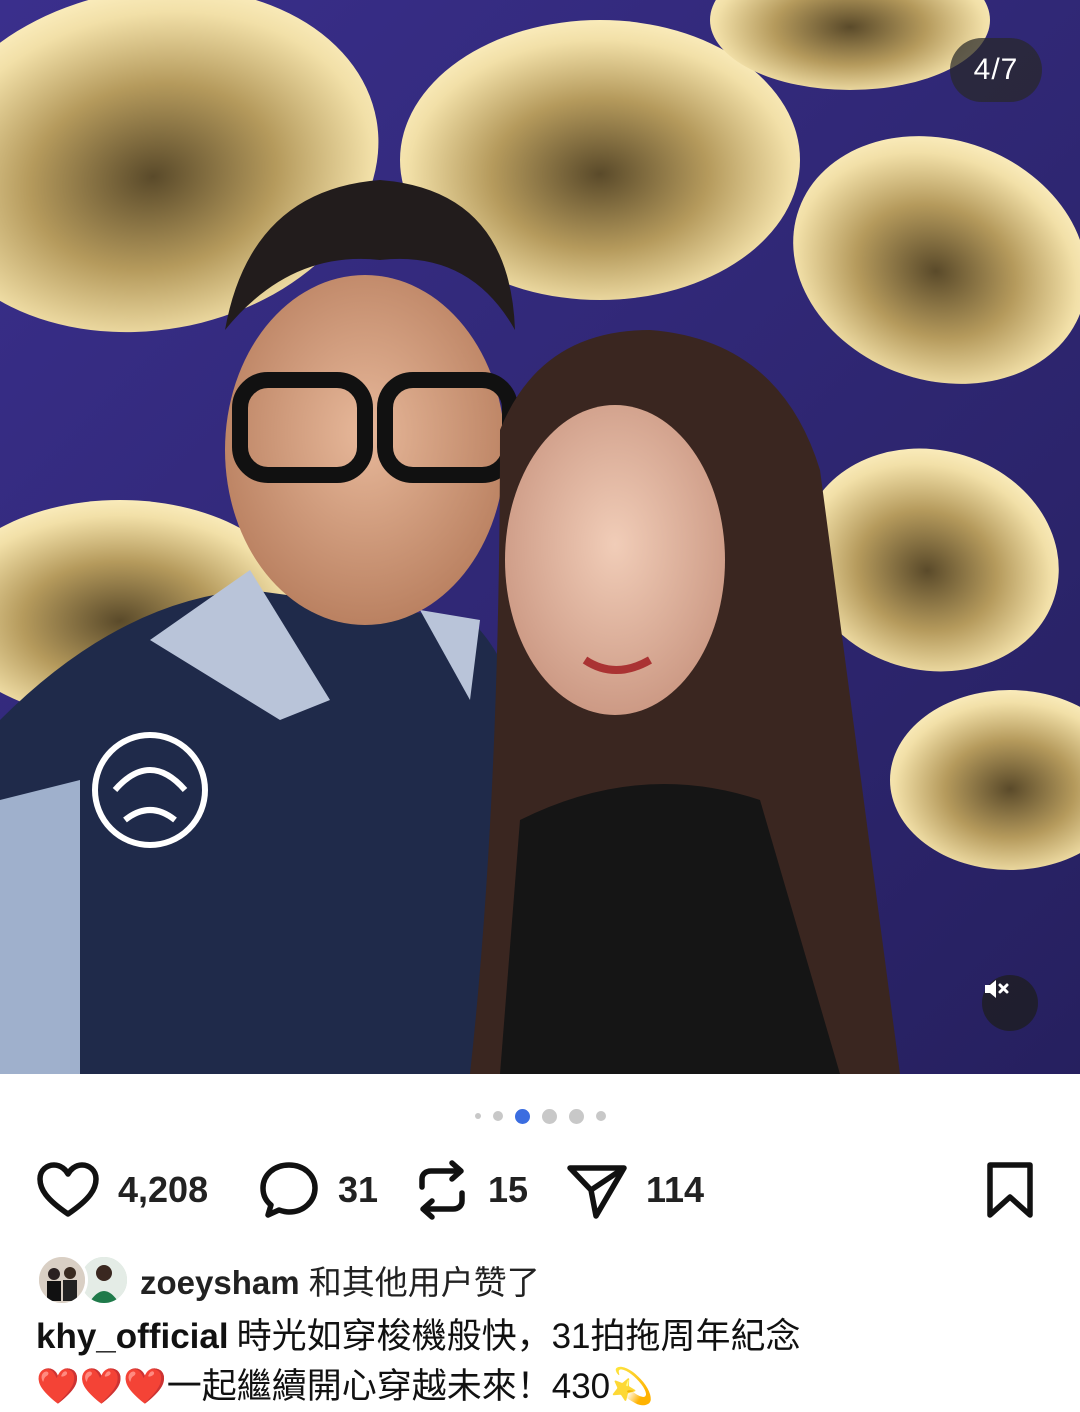 This screenshot has width=1080, height=1412. What do you see at coordinates (358, 1189) in the screenshot?
I see `comment-count: 31` at bounding box center [358, 1189].